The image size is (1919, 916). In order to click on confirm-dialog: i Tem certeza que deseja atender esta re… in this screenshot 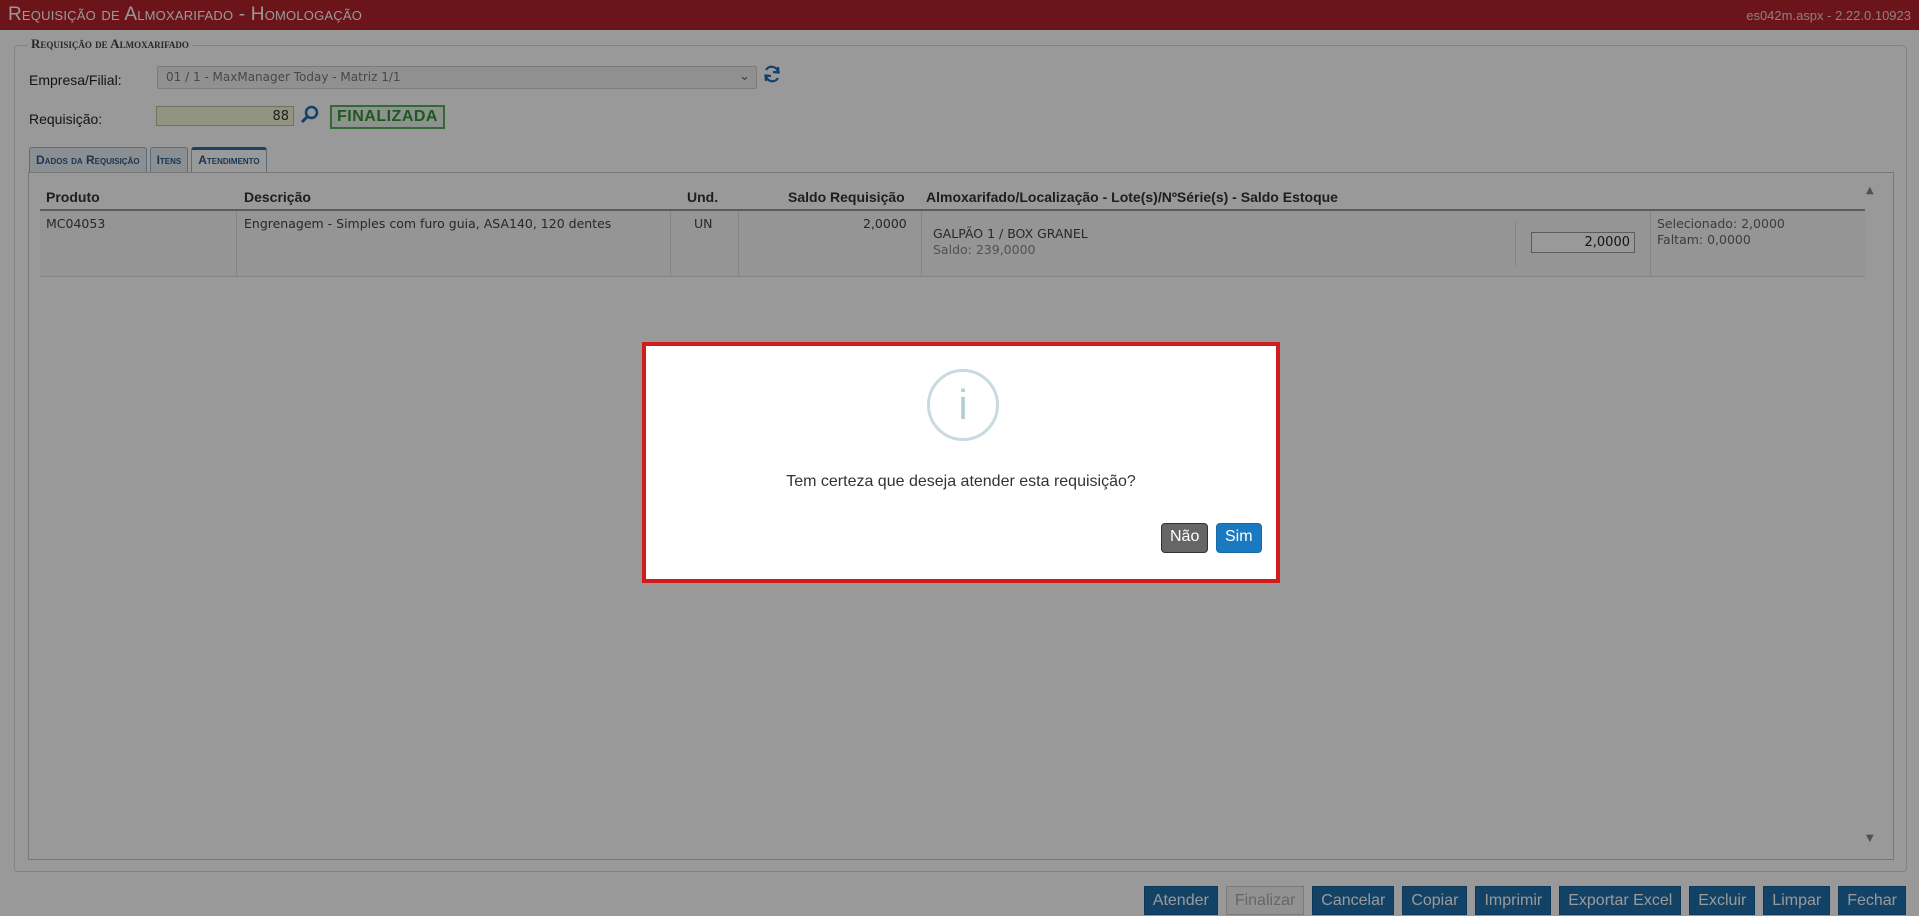, I will do `click(961, 462)`.